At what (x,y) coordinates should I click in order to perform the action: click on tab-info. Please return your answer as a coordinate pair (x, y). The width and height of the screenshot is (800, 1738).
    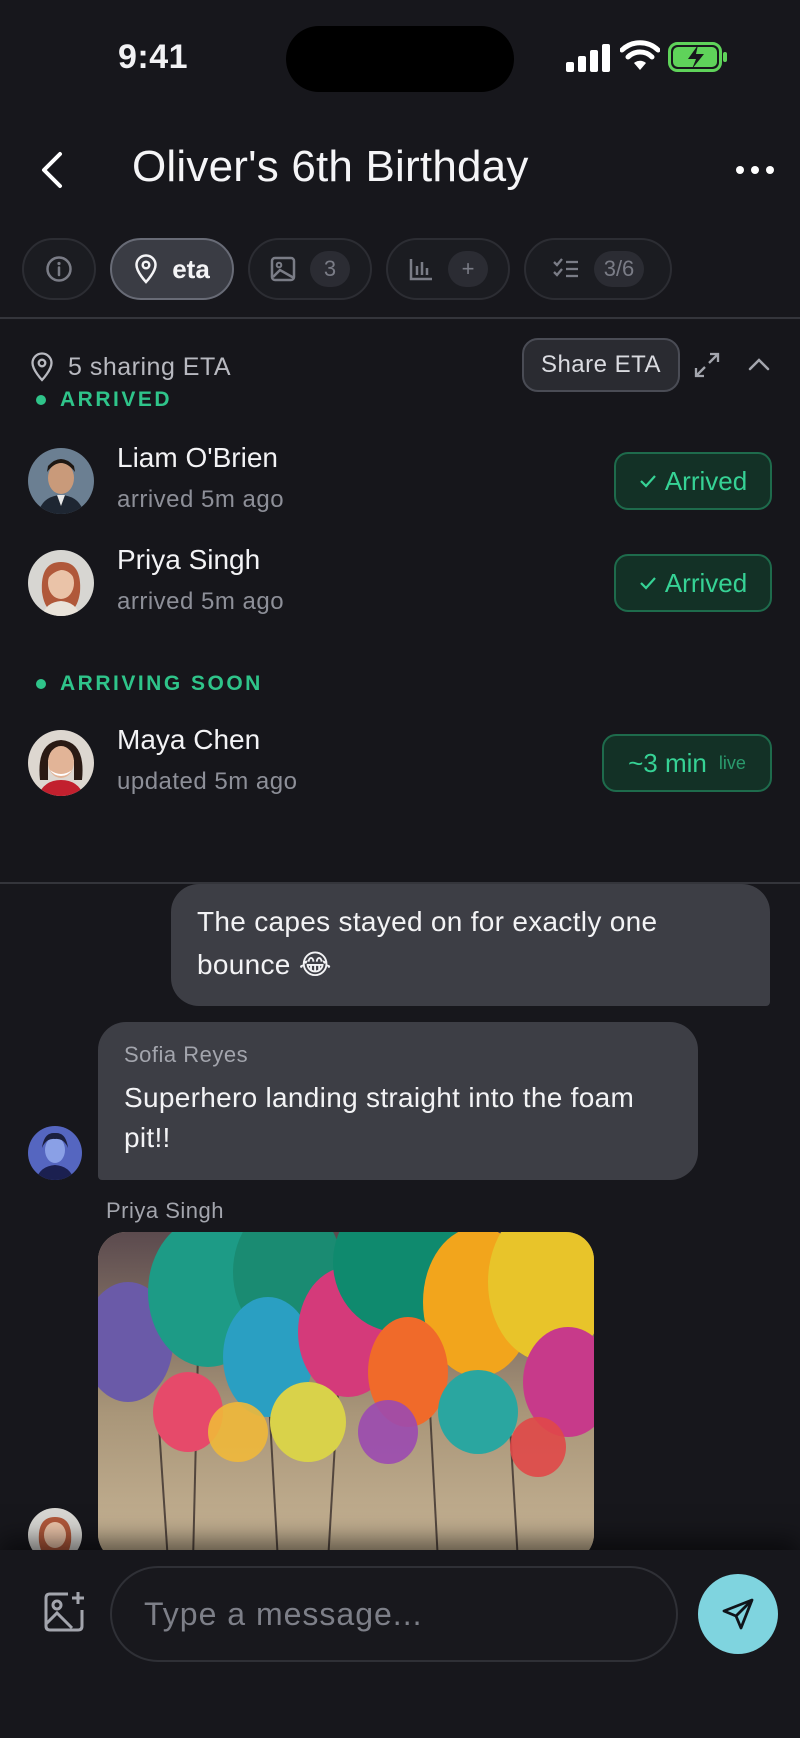
    Looking at the image, I should click on (59, 269).